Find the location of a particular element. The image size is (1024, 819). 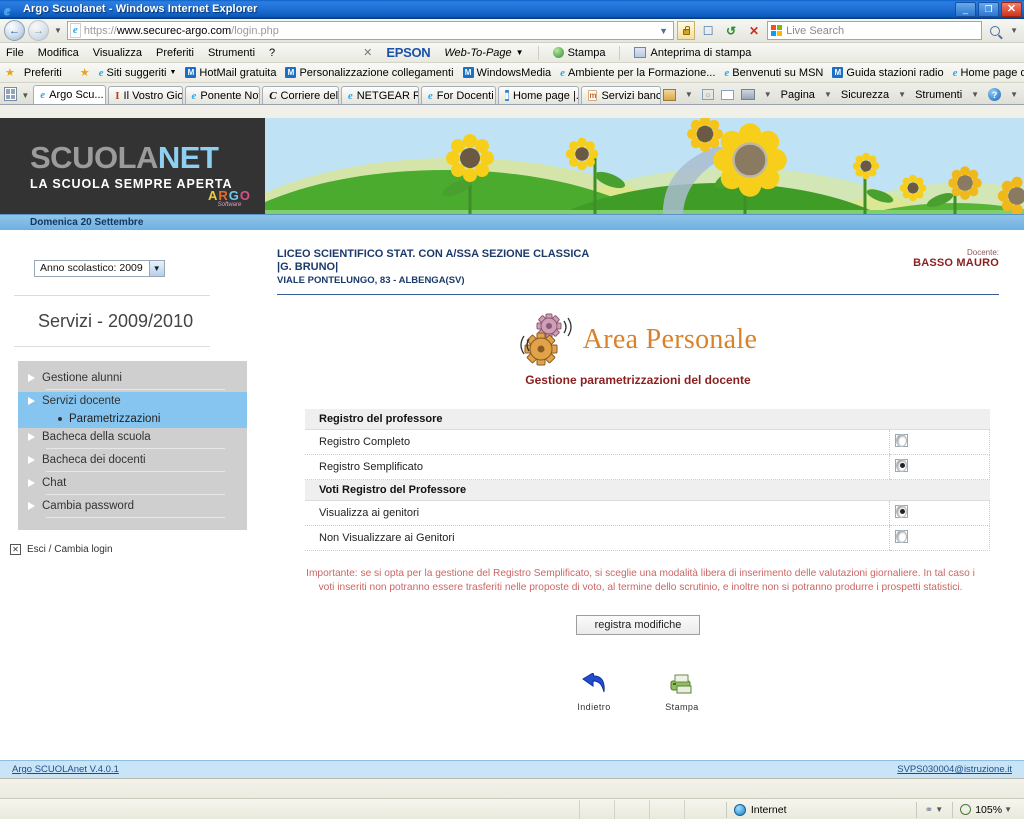

favorites-label: Preferiti is located at coordinates (43, 73).